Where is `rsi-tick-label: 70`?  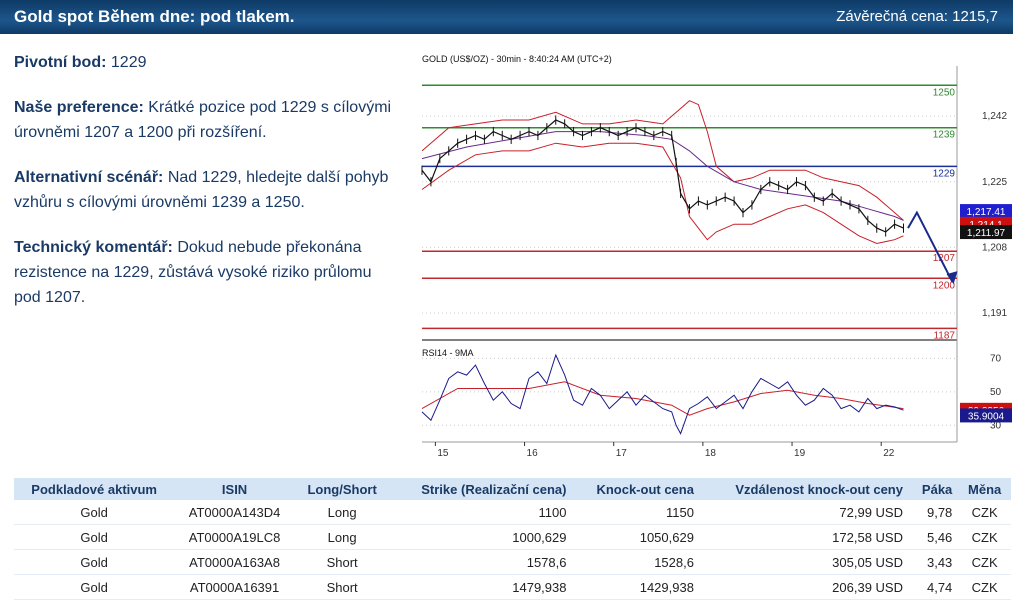 rsi-tick-label: 70 is located at coordinates (996, 358).